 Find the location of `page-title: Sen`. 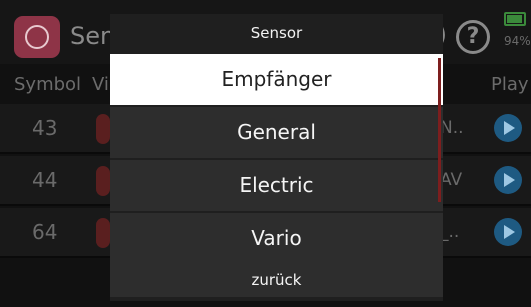

page-title: Sen is located at coordinates (93, 36).